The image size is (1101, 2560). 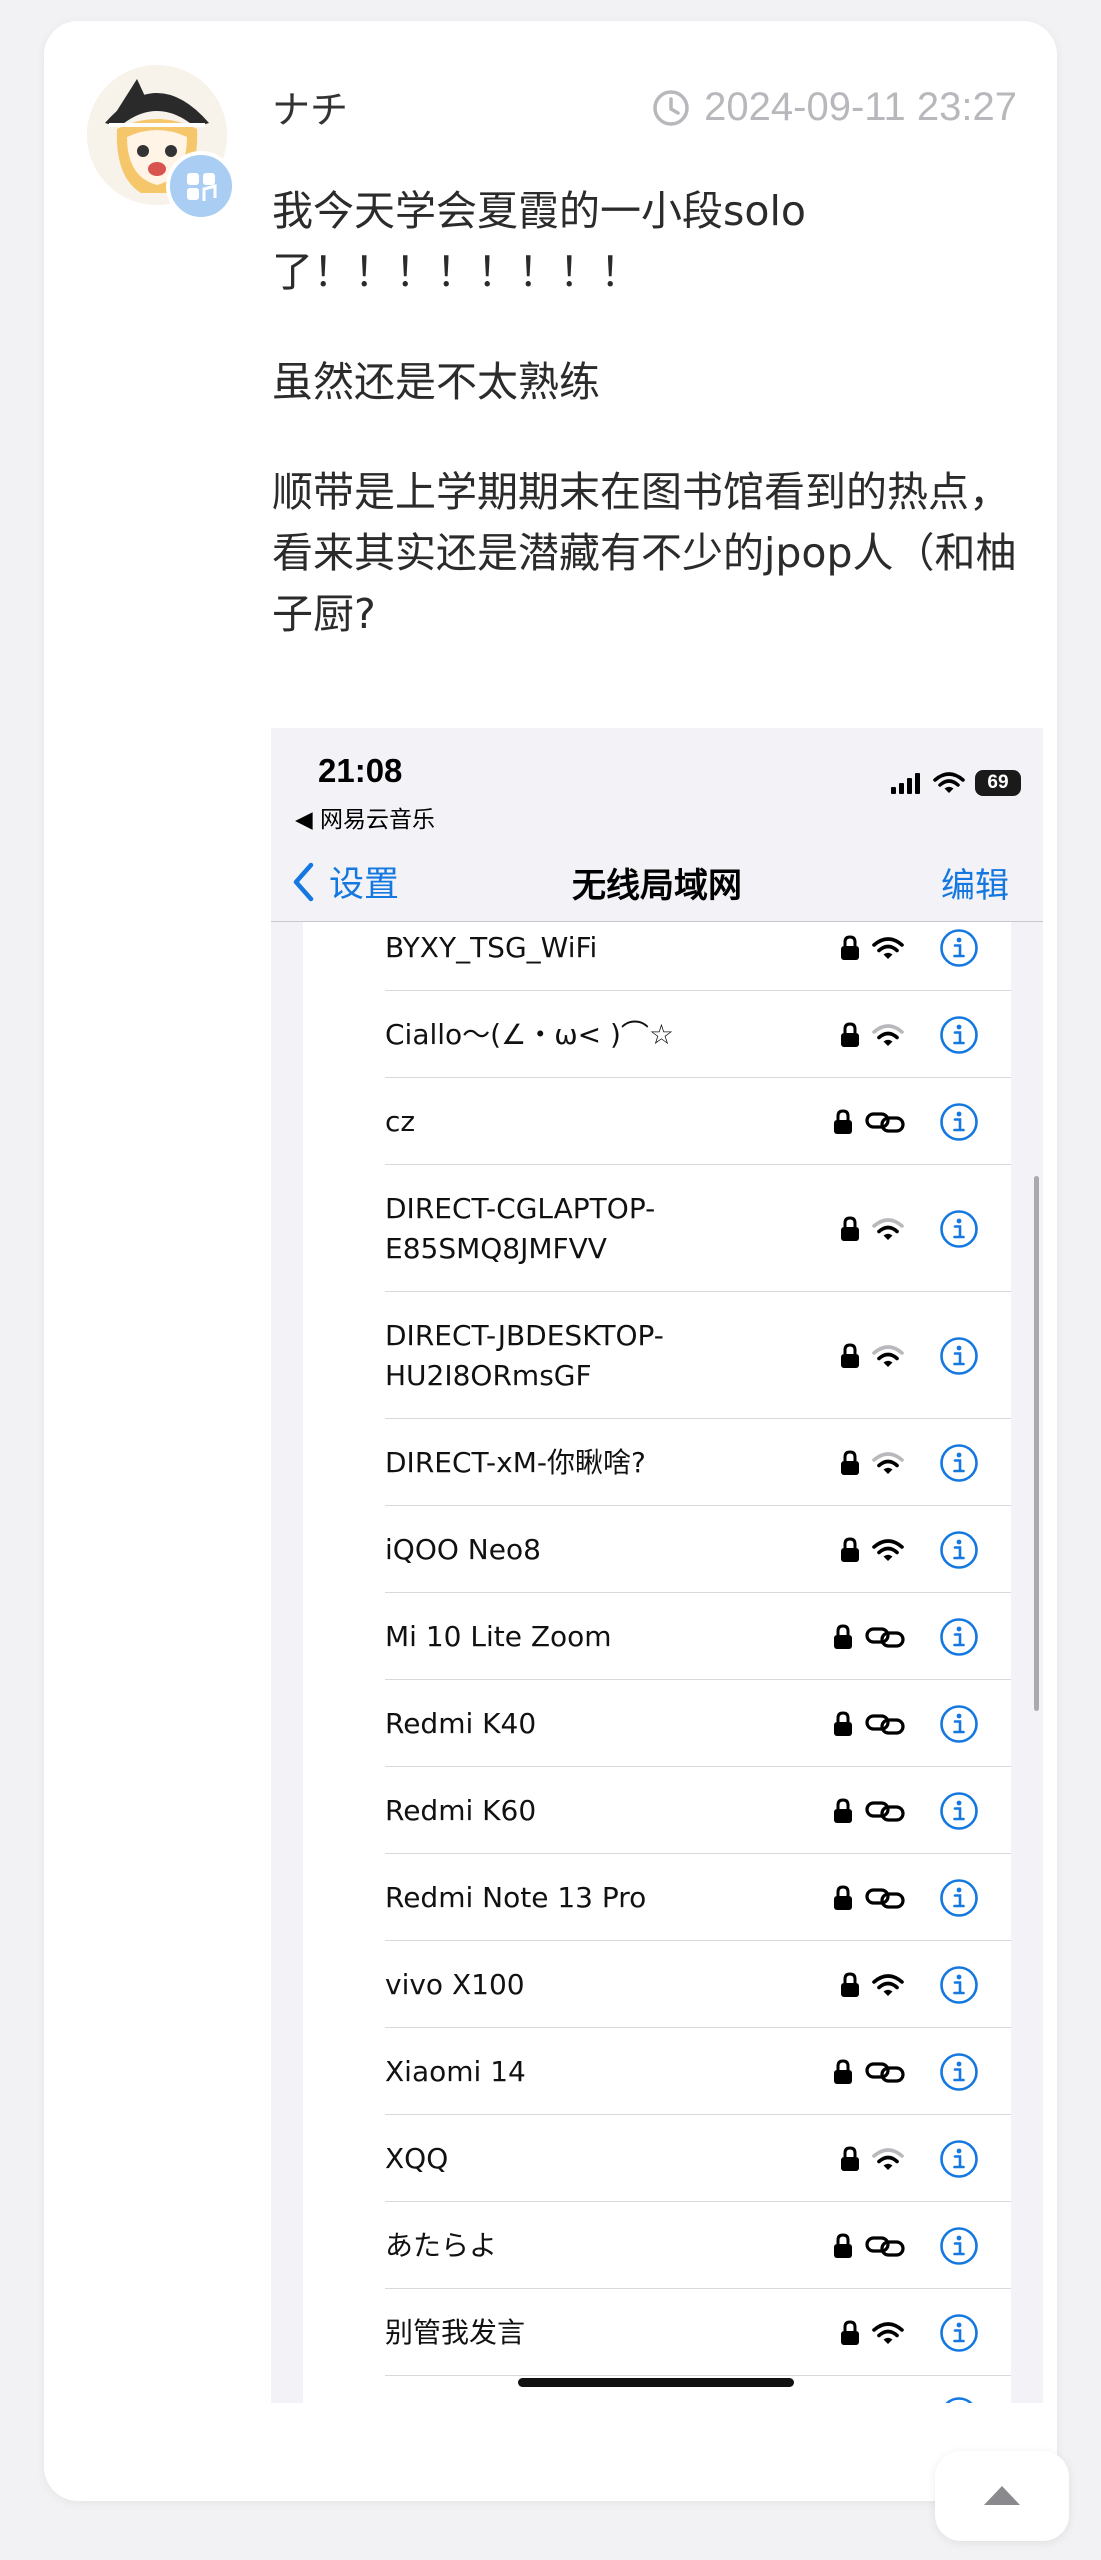 What do you see at coordinates (520, 1228) in the screenshot?
I see `network-name: DIRECT-CGLAPTOP- E85SMQ8JMFVV` at bounding box center [520, 1228].